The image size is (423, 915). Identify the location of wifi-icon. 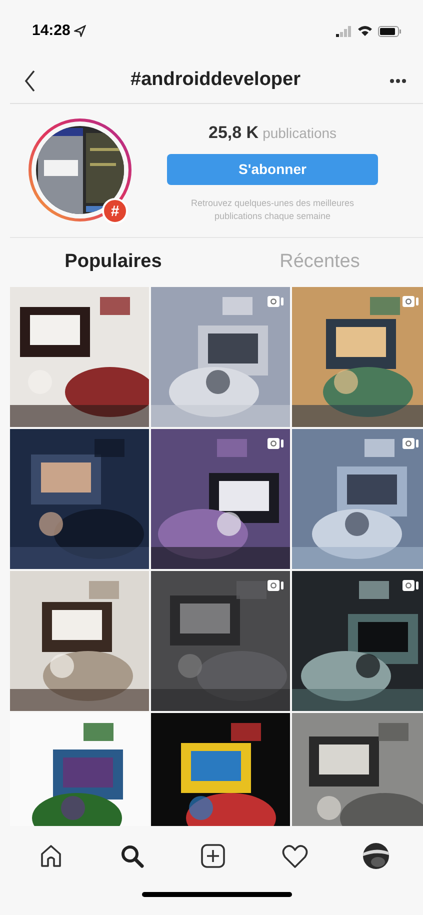
(365, 31).